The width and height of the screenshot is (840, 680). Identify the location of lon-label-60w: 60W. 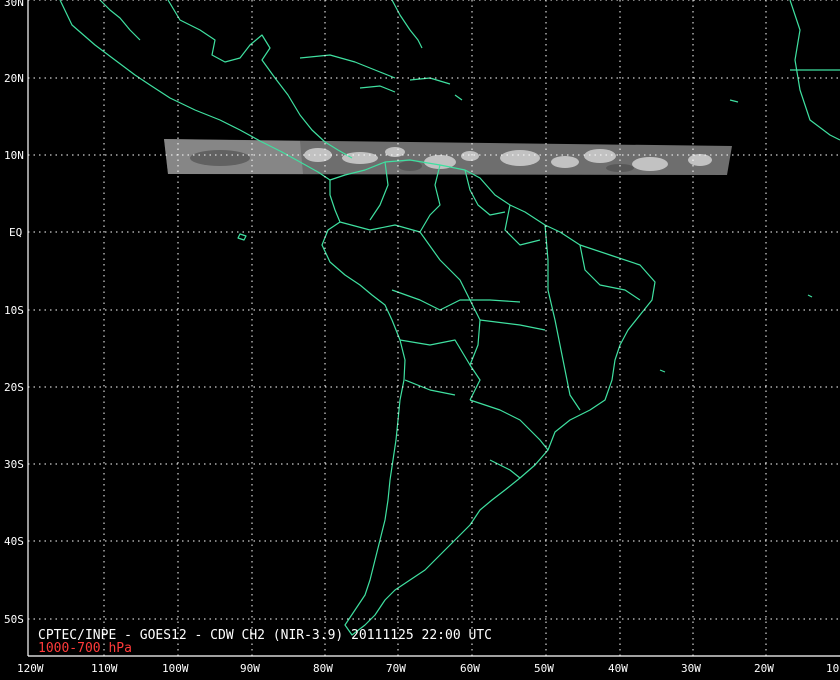
(470, 668).